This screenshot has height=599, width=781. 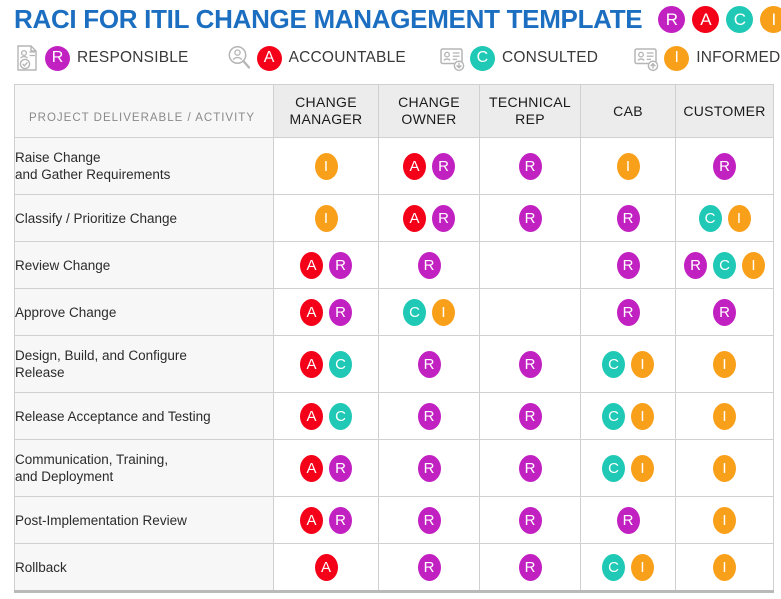 What do you see at coordinates (518, 58) in the screenshot?
I see `legend-item-consulted: C CONSULTED` at bounding box center [518, 58].